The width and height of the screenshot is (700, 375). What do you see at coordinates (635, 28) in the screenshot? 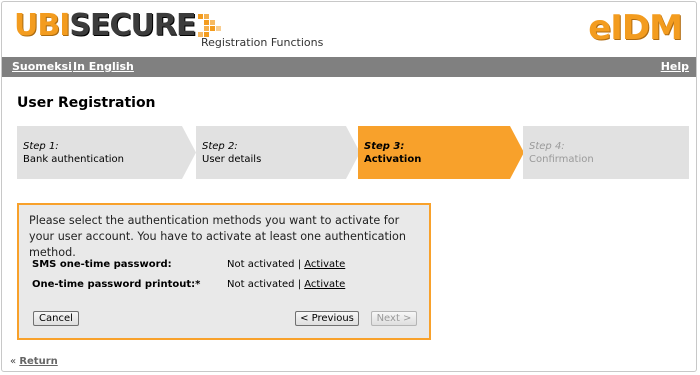
I see `eidm-logo: eIDM` at bounding box center [635, 28].